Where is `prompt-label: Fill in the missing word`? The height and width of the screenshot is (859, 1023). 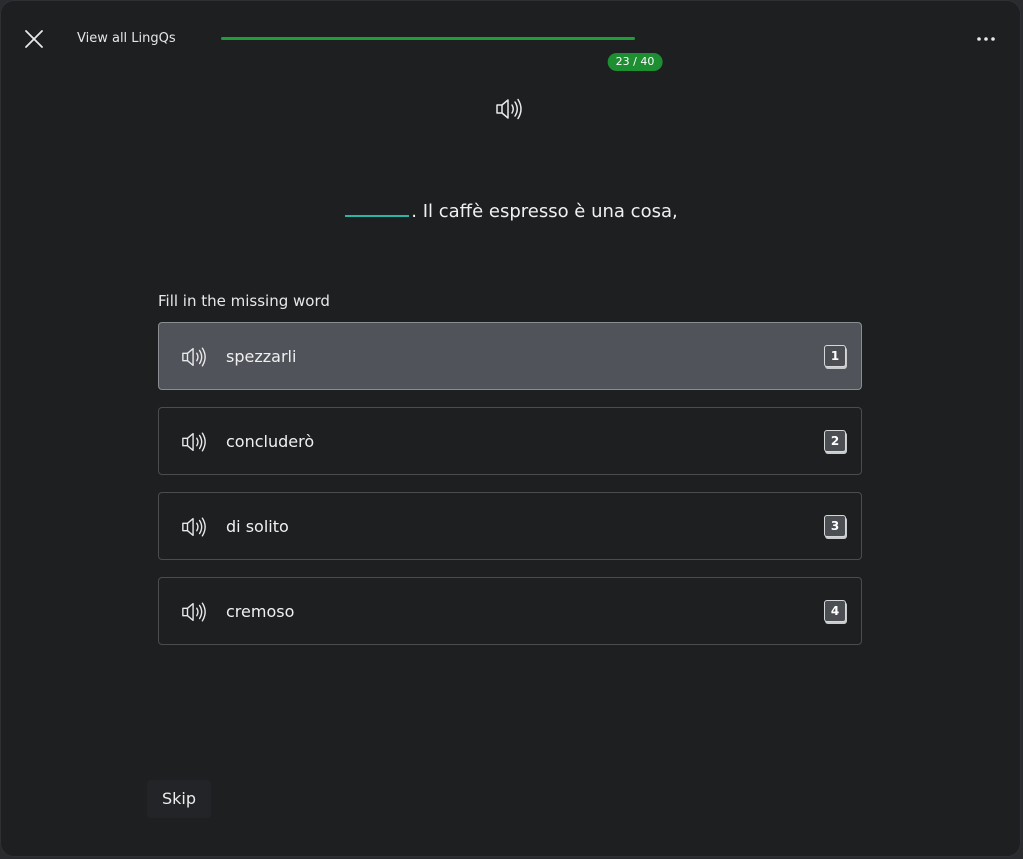 prompt-label: Fill in the missing word is located at coordinates (244, 301).